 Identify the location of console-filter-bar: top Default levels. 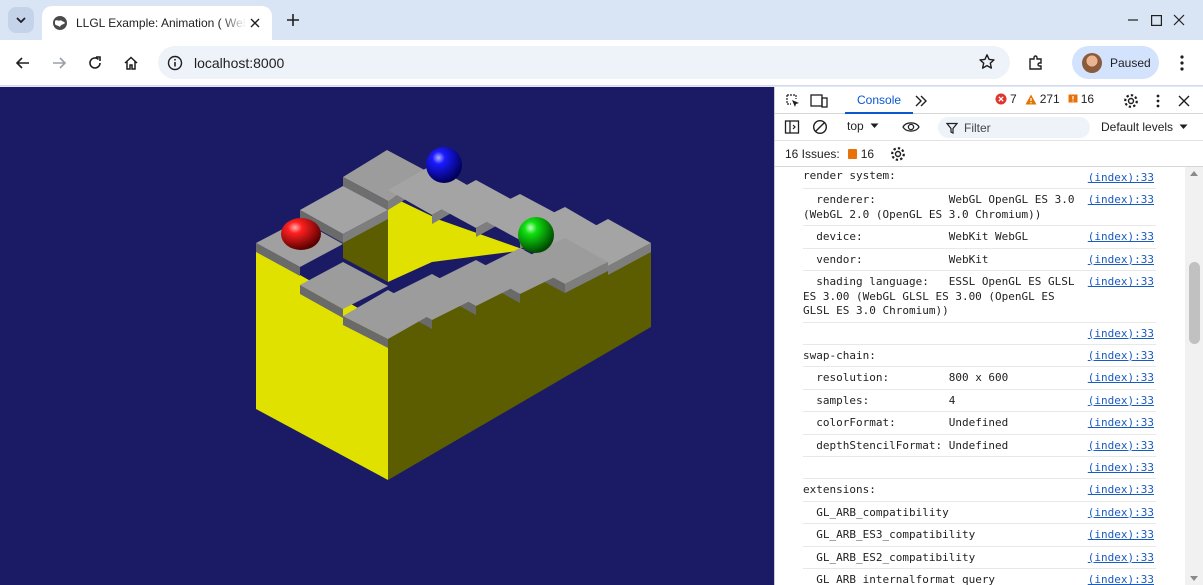
(989, 127).